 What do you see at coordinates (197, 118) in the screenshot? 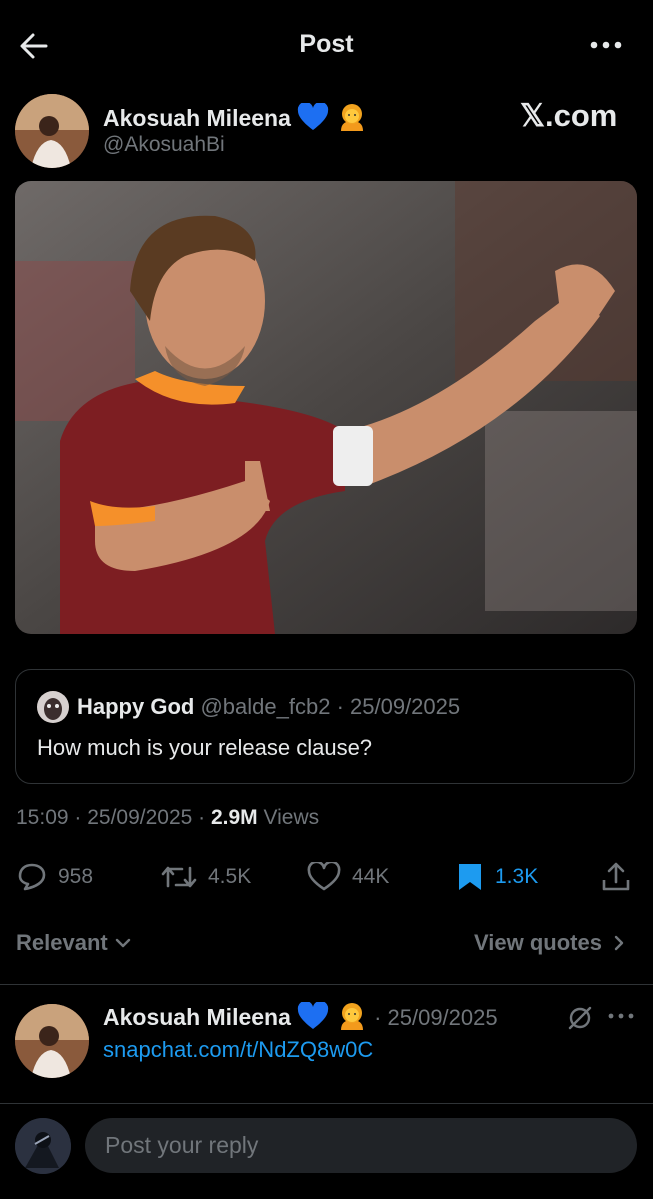
I see `author-name: Akosuah Mileena` at bounding box center [197, 118].